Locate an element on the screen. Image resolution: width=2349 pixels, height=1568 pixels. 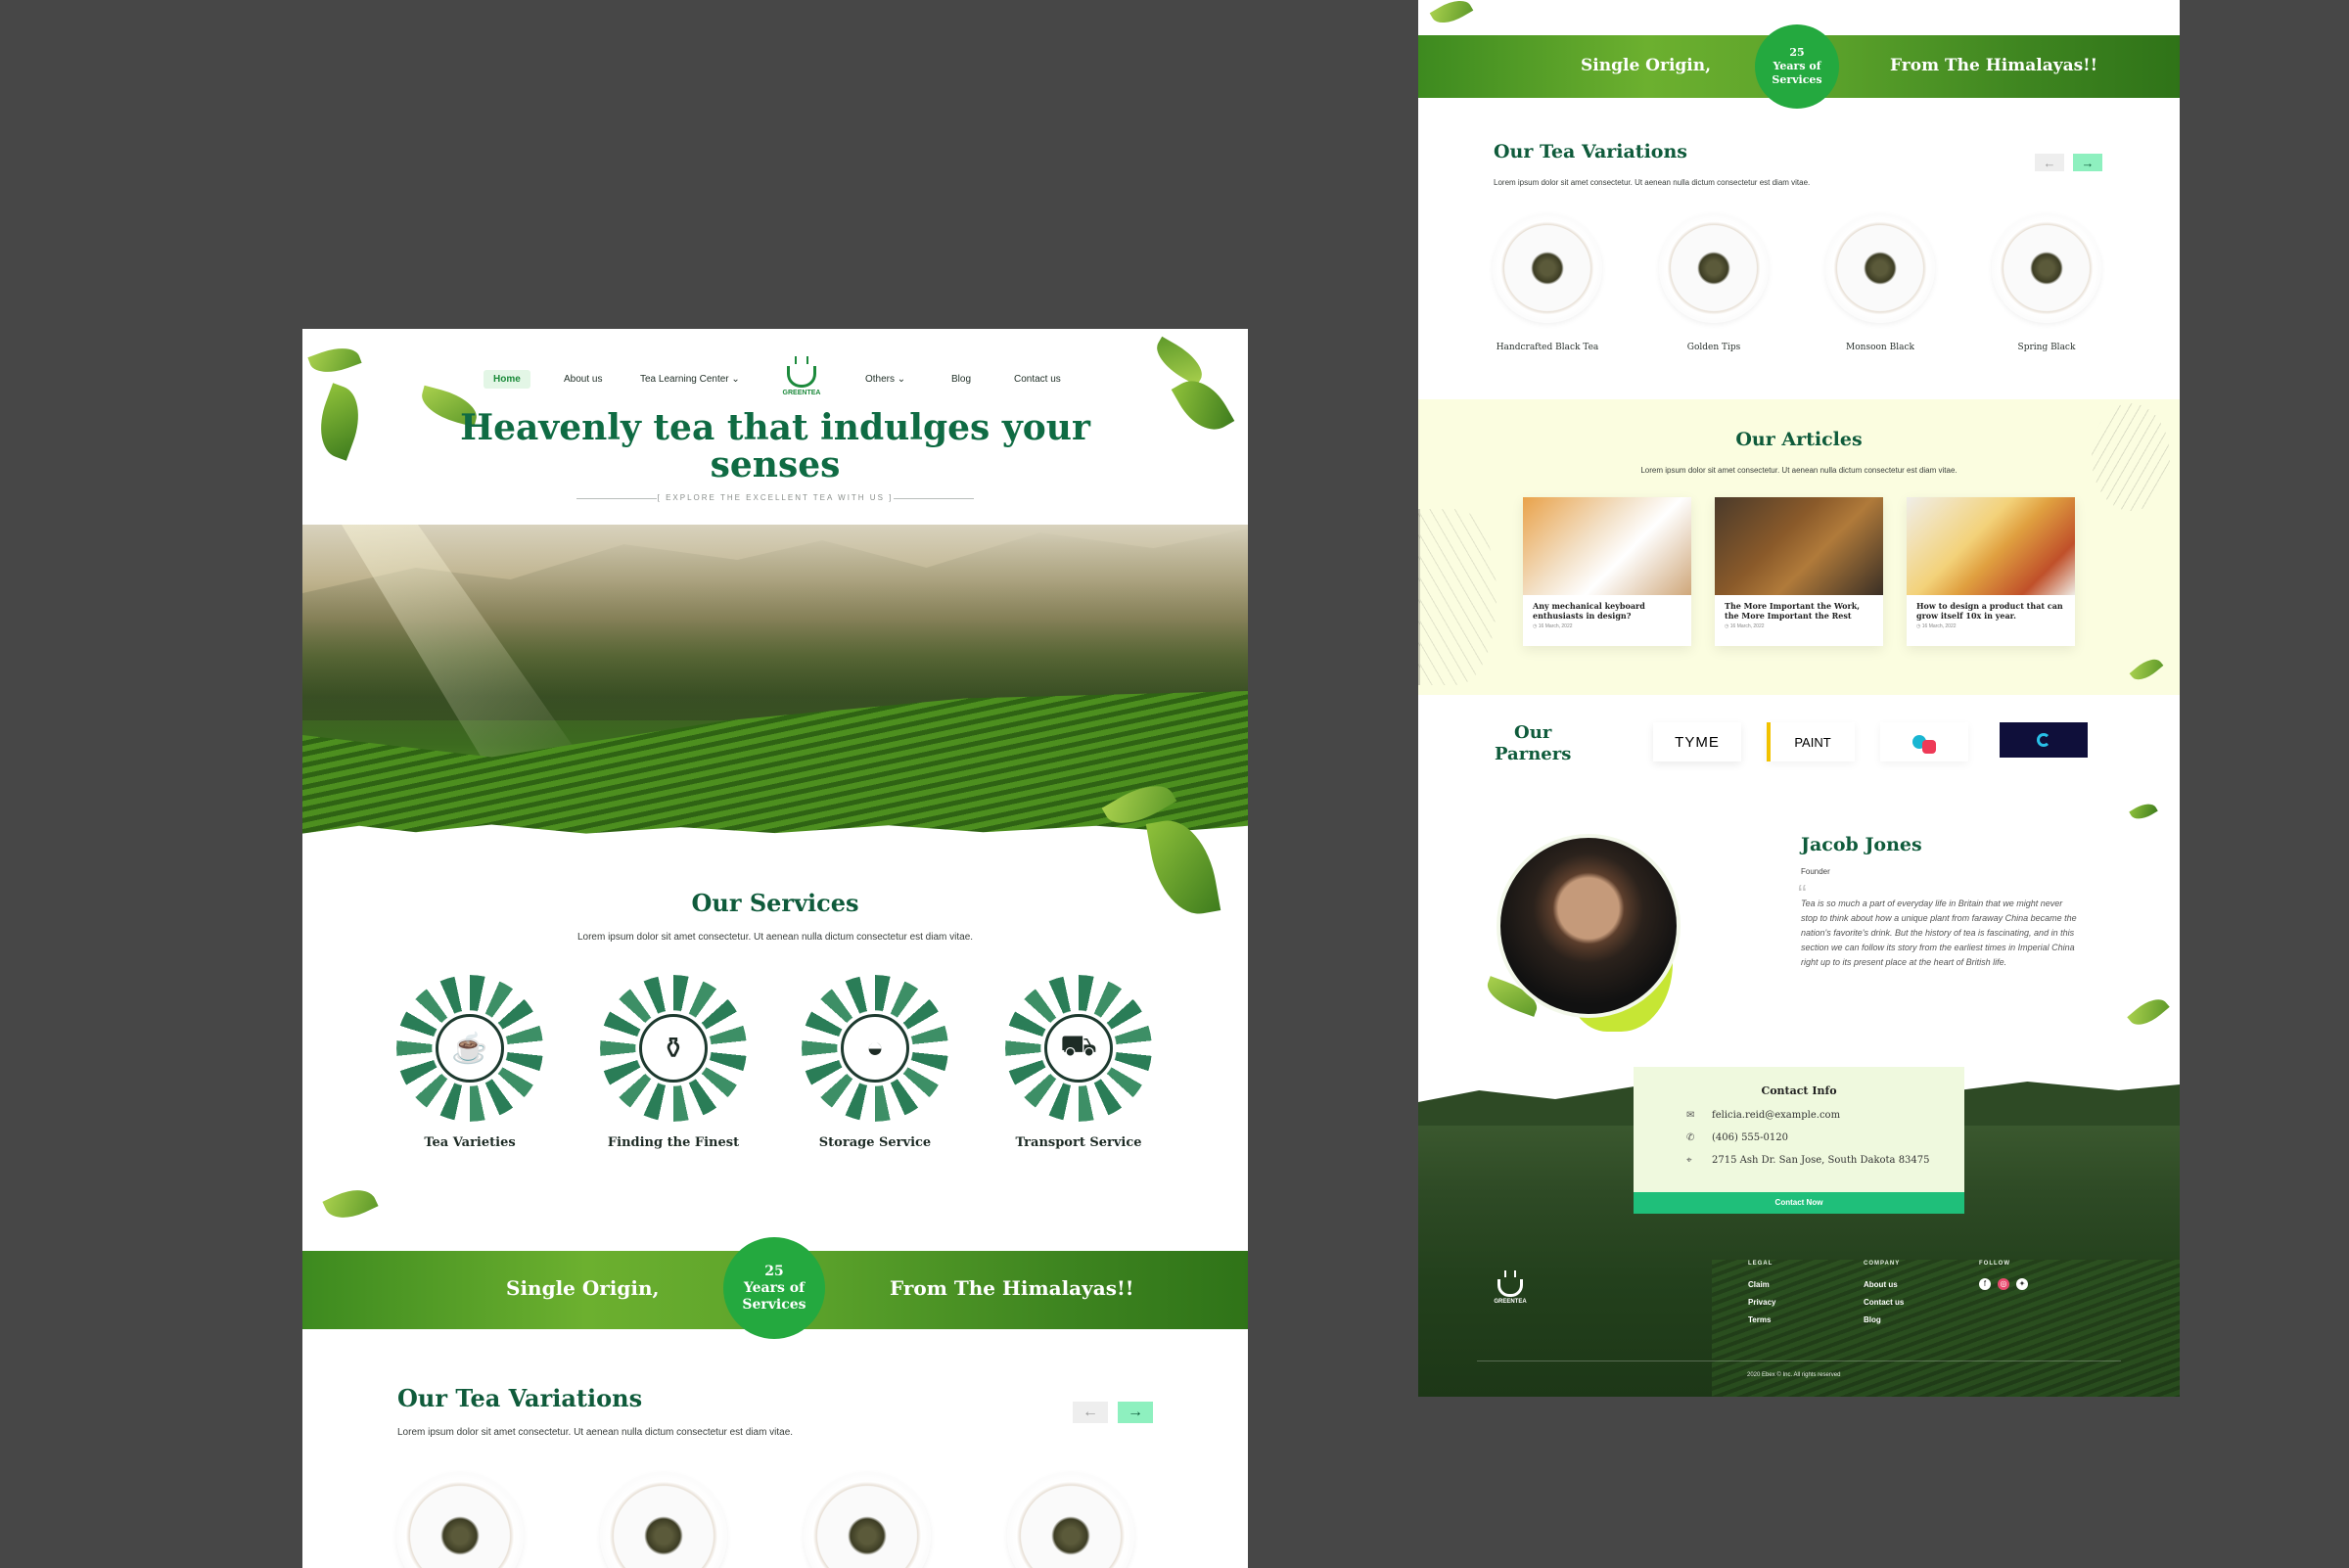
hero-landscape-image is located at coordinates (775, 681).